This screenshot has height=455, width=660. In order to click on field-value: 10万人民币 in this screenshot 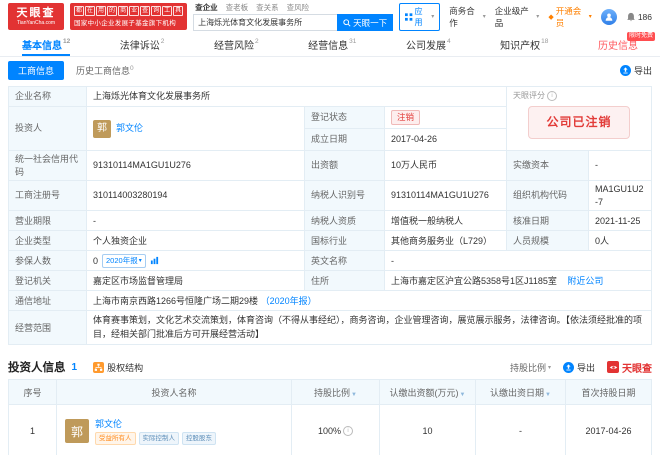, I will do `click(445, 165)`.